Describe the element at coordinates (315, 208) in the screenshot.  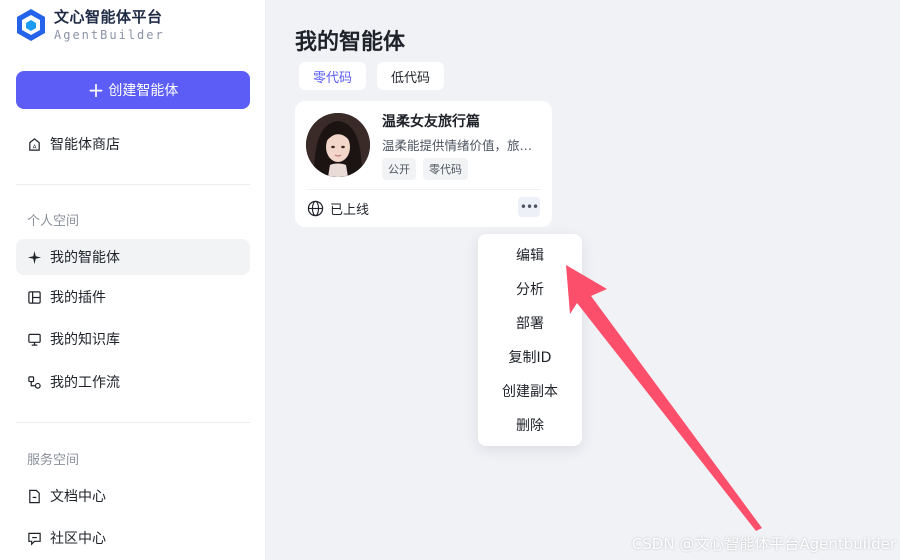
I see `globe-icon` at that location.